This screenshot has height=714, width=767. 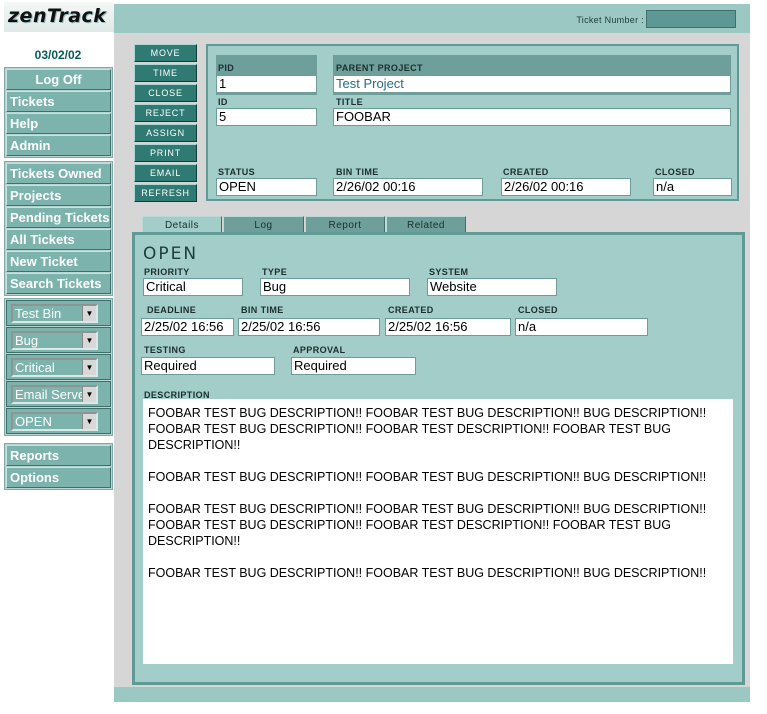 I want to click on nav-projects: Projects, so click(x=58, y=195).